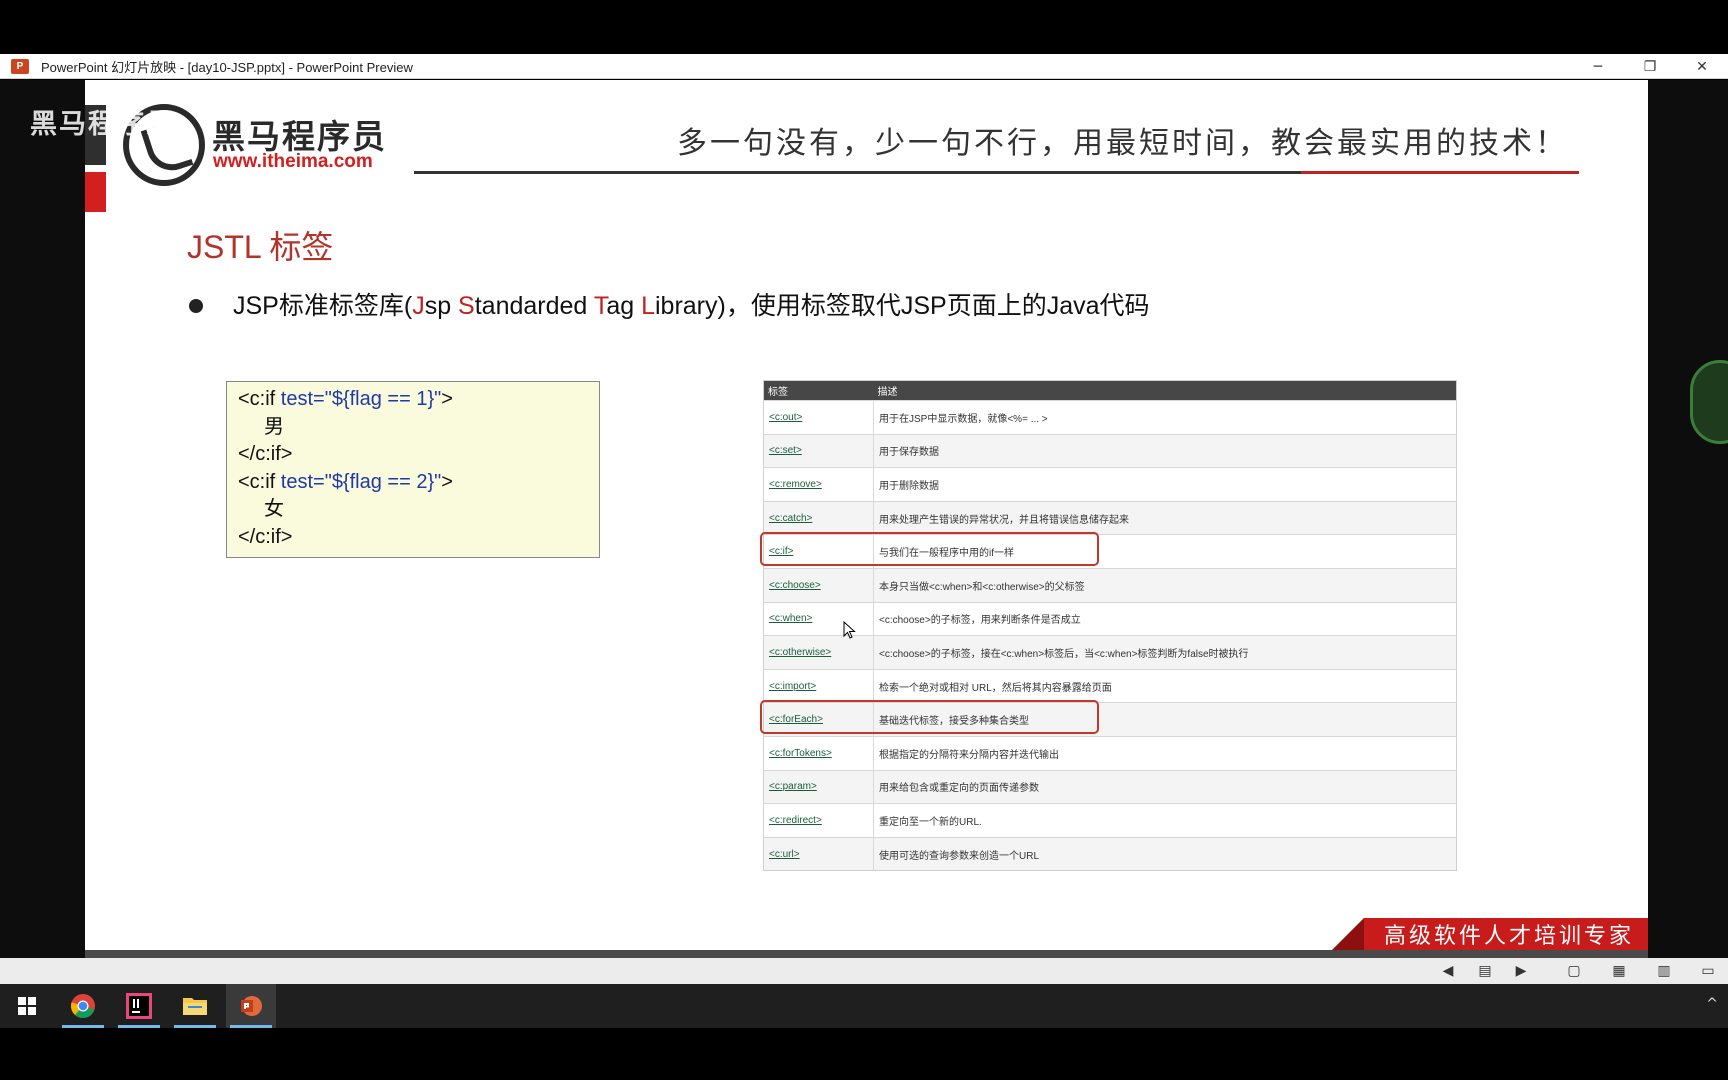  I want to click on taskbar-chrome-indicator, so click(83, 1026).